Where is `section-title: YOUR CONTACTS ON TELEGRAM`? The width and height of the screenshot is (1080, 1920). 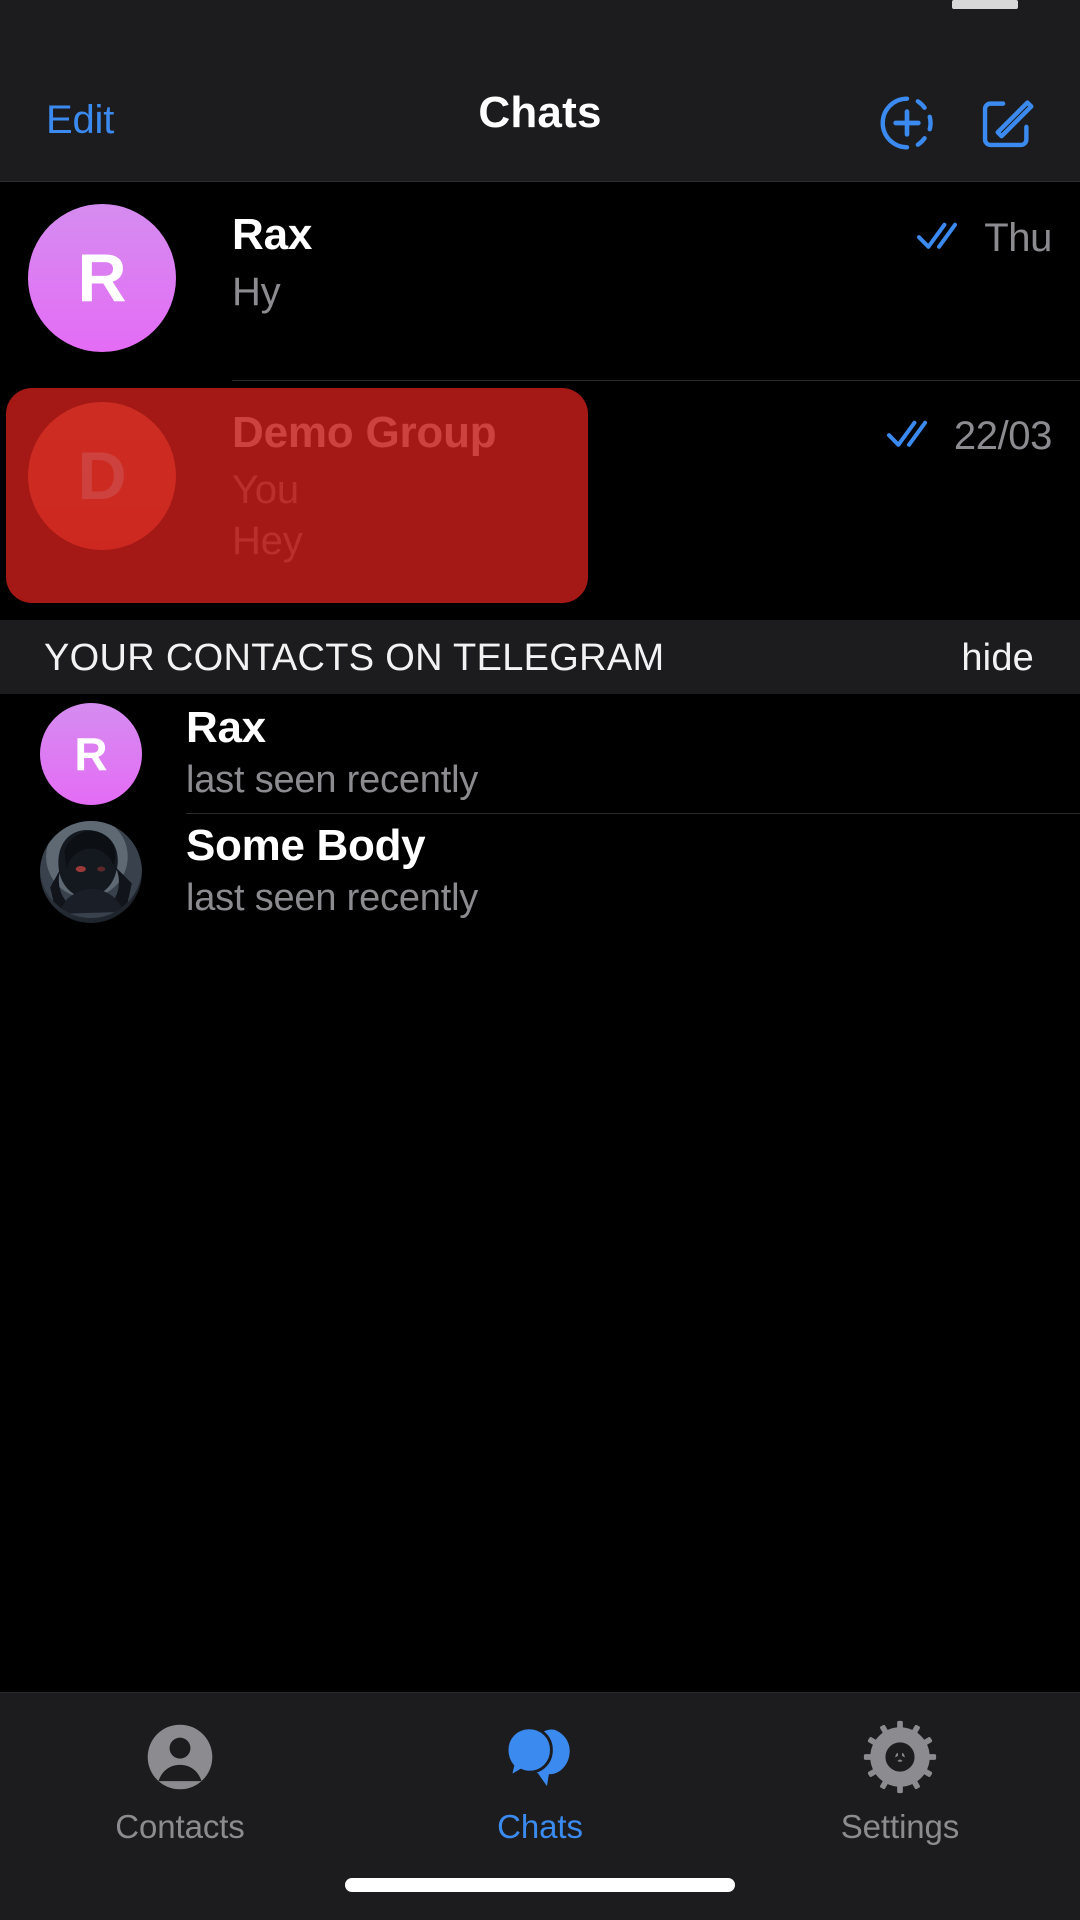
section-title: YOUR CONTACTS ON TELEGRAM is located at coordinates (354, 658).